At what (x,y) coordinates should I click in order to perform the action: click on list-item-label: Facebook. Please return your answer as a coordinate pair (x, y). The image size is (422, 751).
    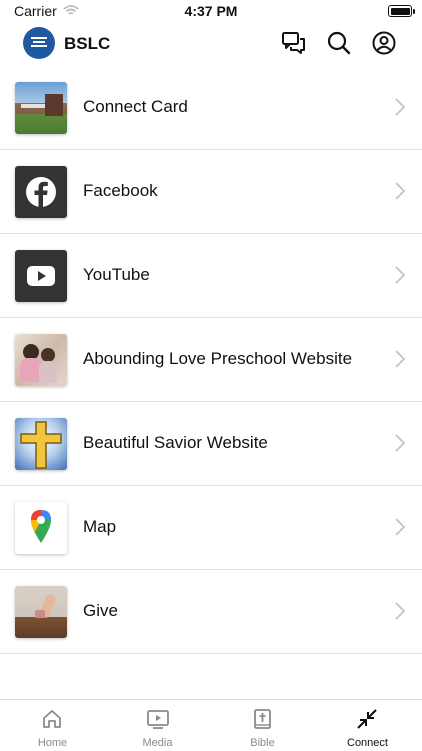
    Looking at the image, I should click on (120, 190).